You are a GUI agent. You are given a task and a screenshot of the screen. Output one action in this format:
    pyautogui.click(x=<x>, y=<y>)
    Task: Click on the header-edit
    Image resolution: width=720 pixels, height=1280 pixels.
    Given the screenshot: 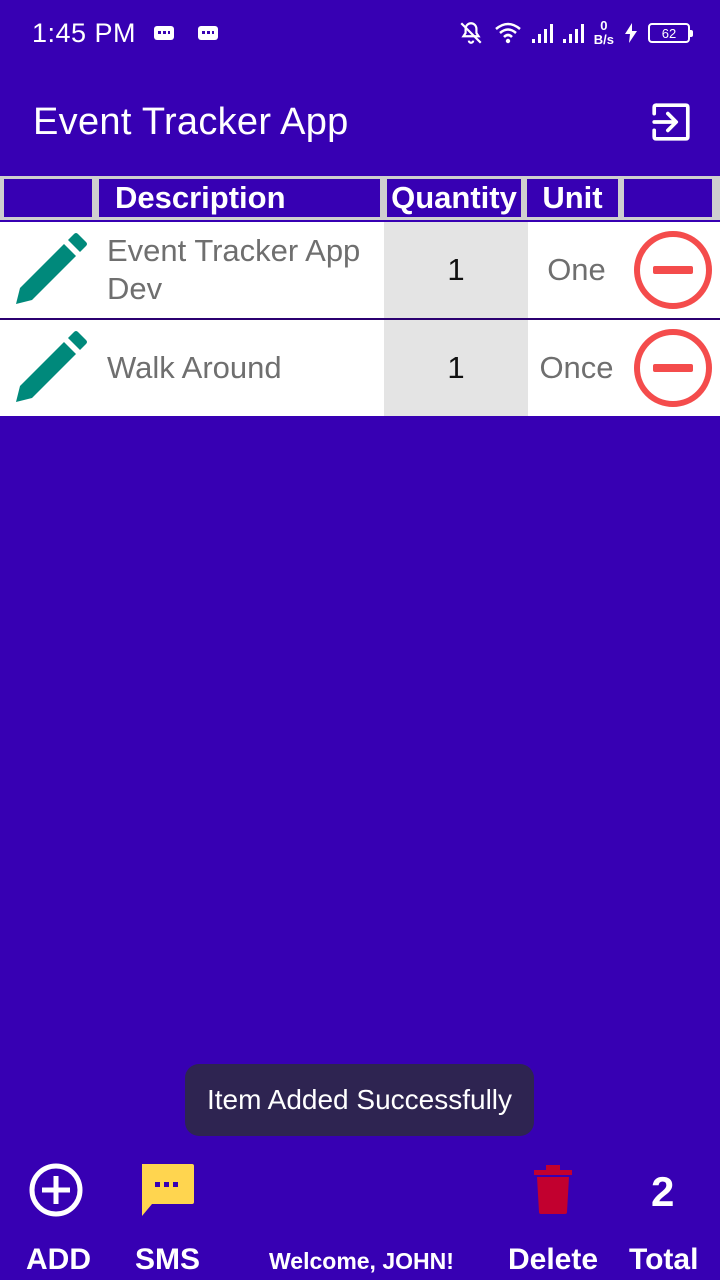 What is the action you would take?
    pyautogui.click(x=48, y=198)
    